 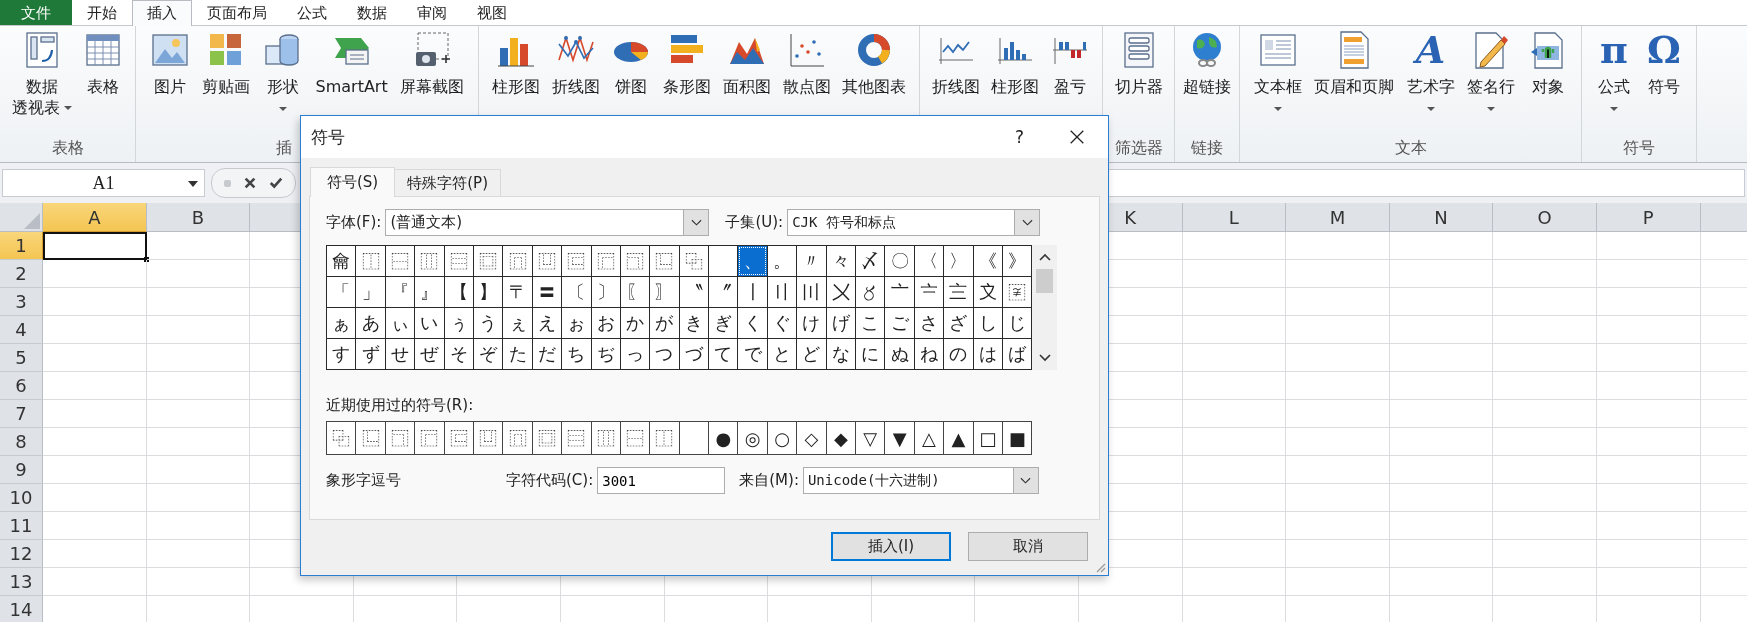 I want to click on recent-label: 近期使用过的符号(R):, so click(x=400, y=406).